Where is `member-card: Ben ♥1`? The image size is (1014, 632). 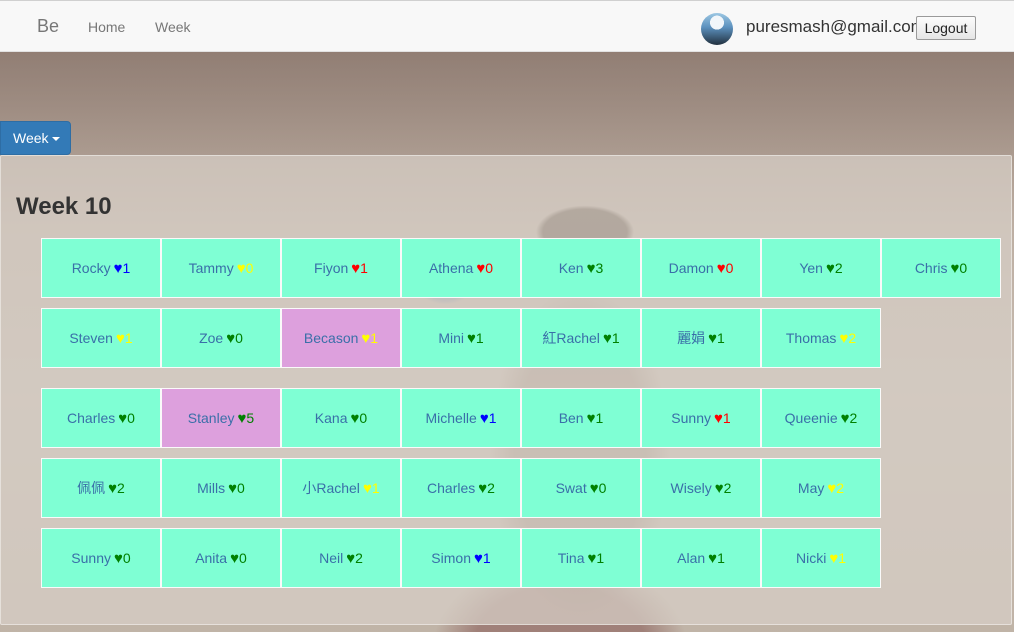
member-card: Ben ♥1 is located at coordinates (581, 418).